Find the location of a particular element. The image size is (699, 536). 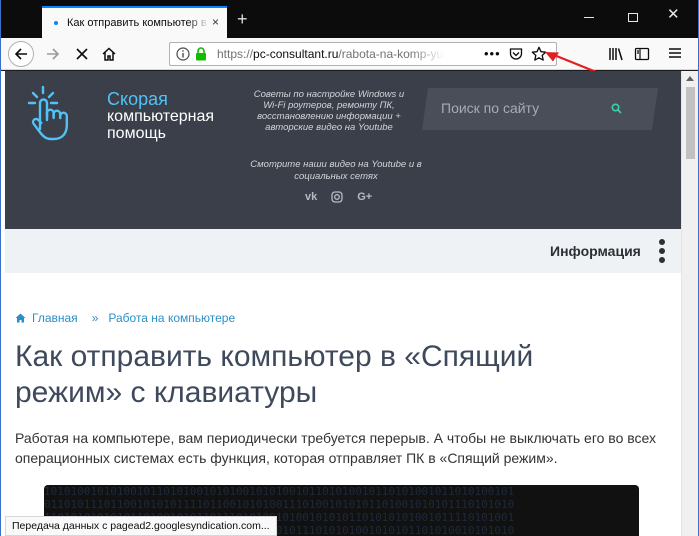

forward-button is located at coordinates (53, 54).